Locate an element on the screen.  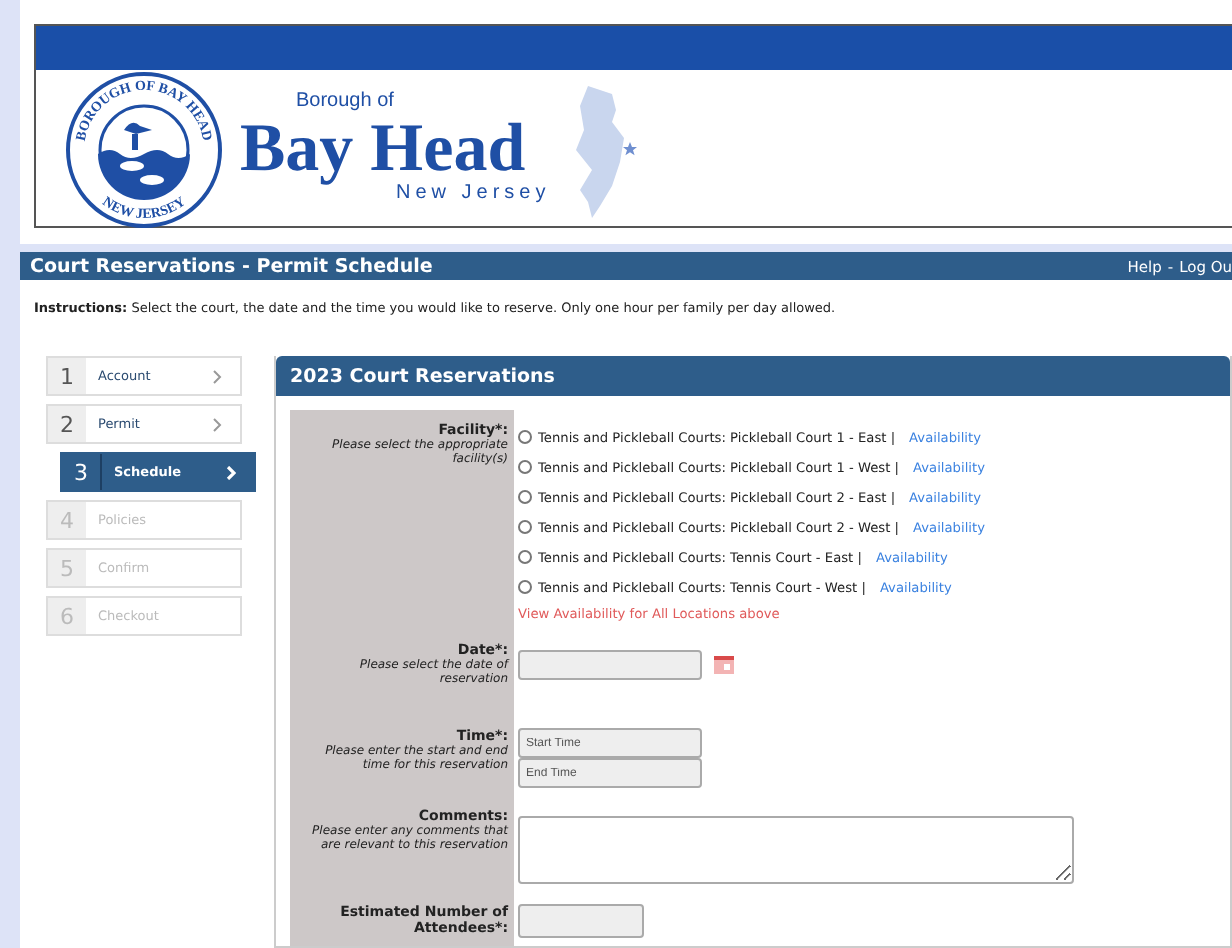
brand-state: New Jersey is located at coordinates (473, 193).